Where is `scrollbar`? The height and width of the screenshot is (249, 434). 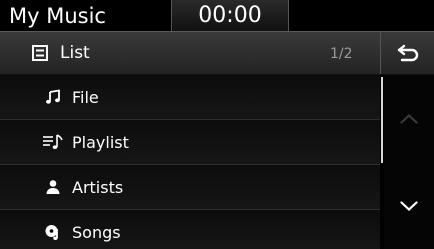 scrollbar is located at coordinates (382, 120).